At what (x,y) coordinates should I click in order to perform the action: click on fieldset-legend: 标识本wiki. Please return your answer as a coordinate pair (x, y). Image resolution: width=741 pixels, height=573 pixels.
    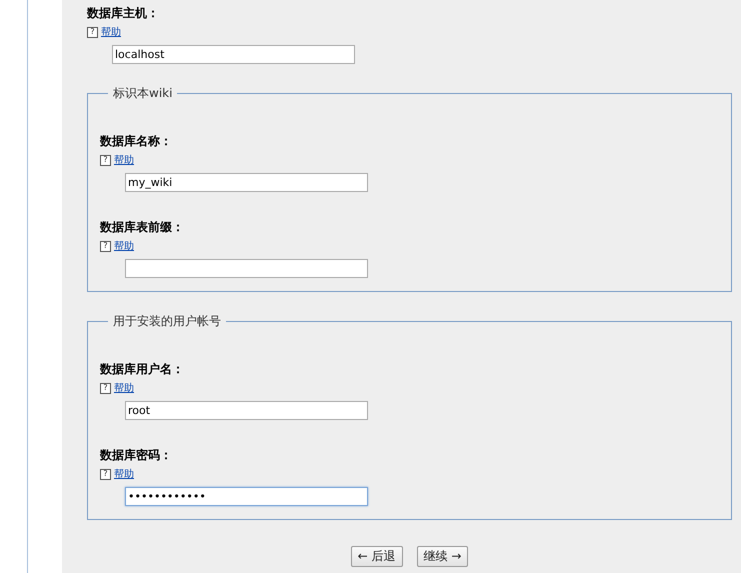
    Looking at the image, I should click on (143, 93).